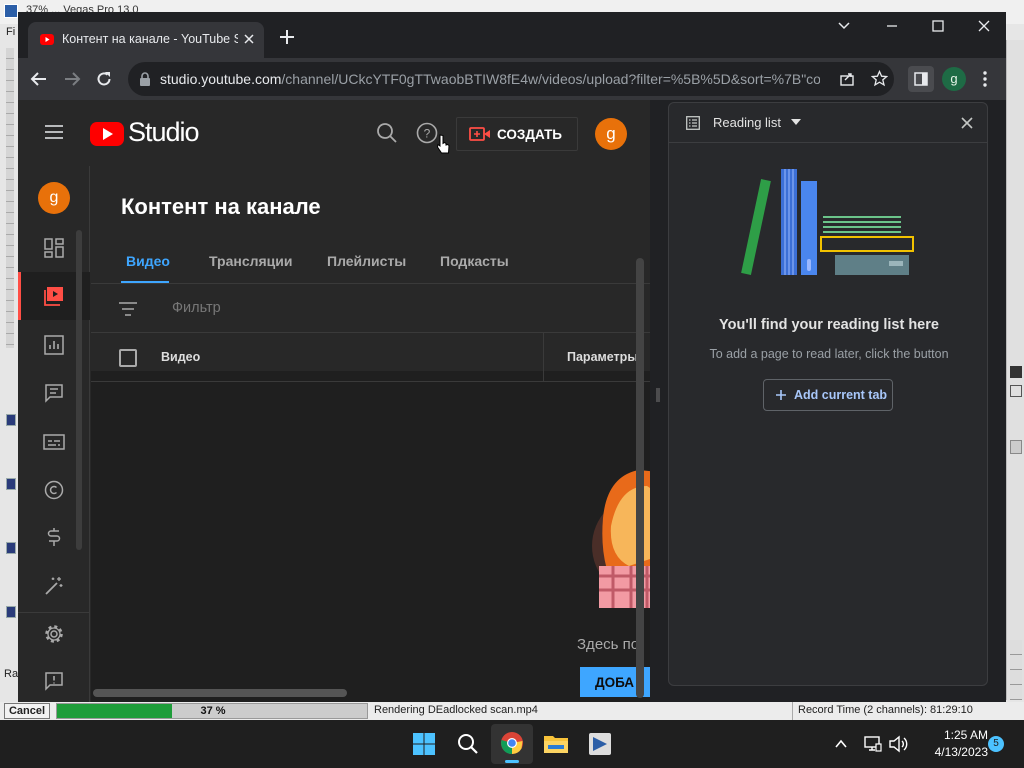  Describe the element at coordinates (640, 478) in the screenshot. I see `content-vertical-scrollbar` at that location.